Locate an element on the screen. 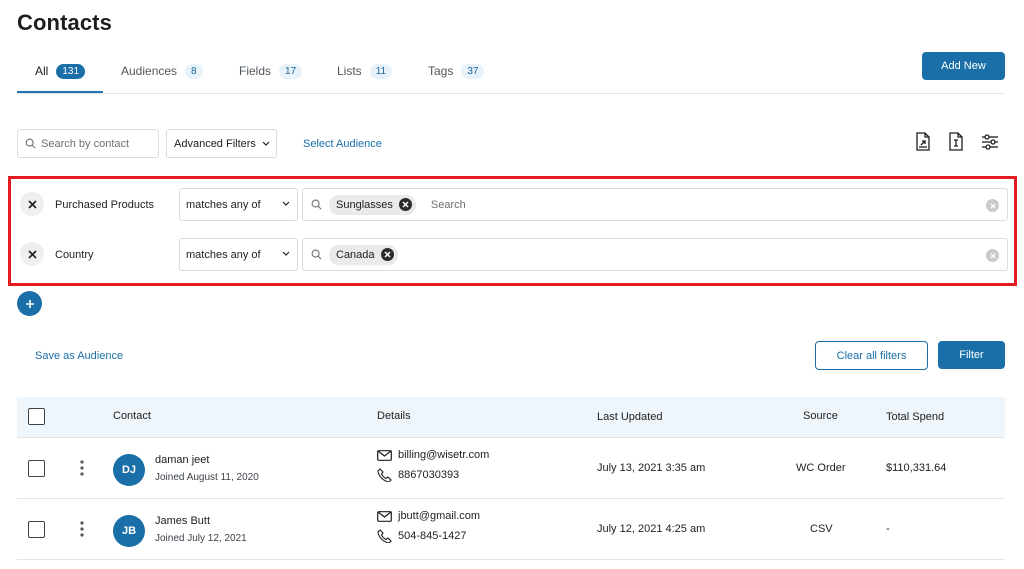 This screenshot has width=1024, height=569. export-icon is located at coordinates (956, 142).